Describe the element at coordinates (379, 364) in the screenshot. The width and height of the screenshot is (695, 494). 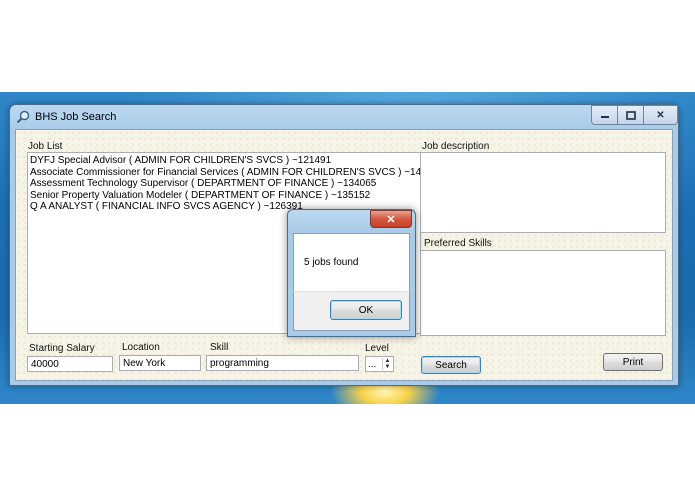
I see `level-stepper: ... ▲ ▼` at that location.